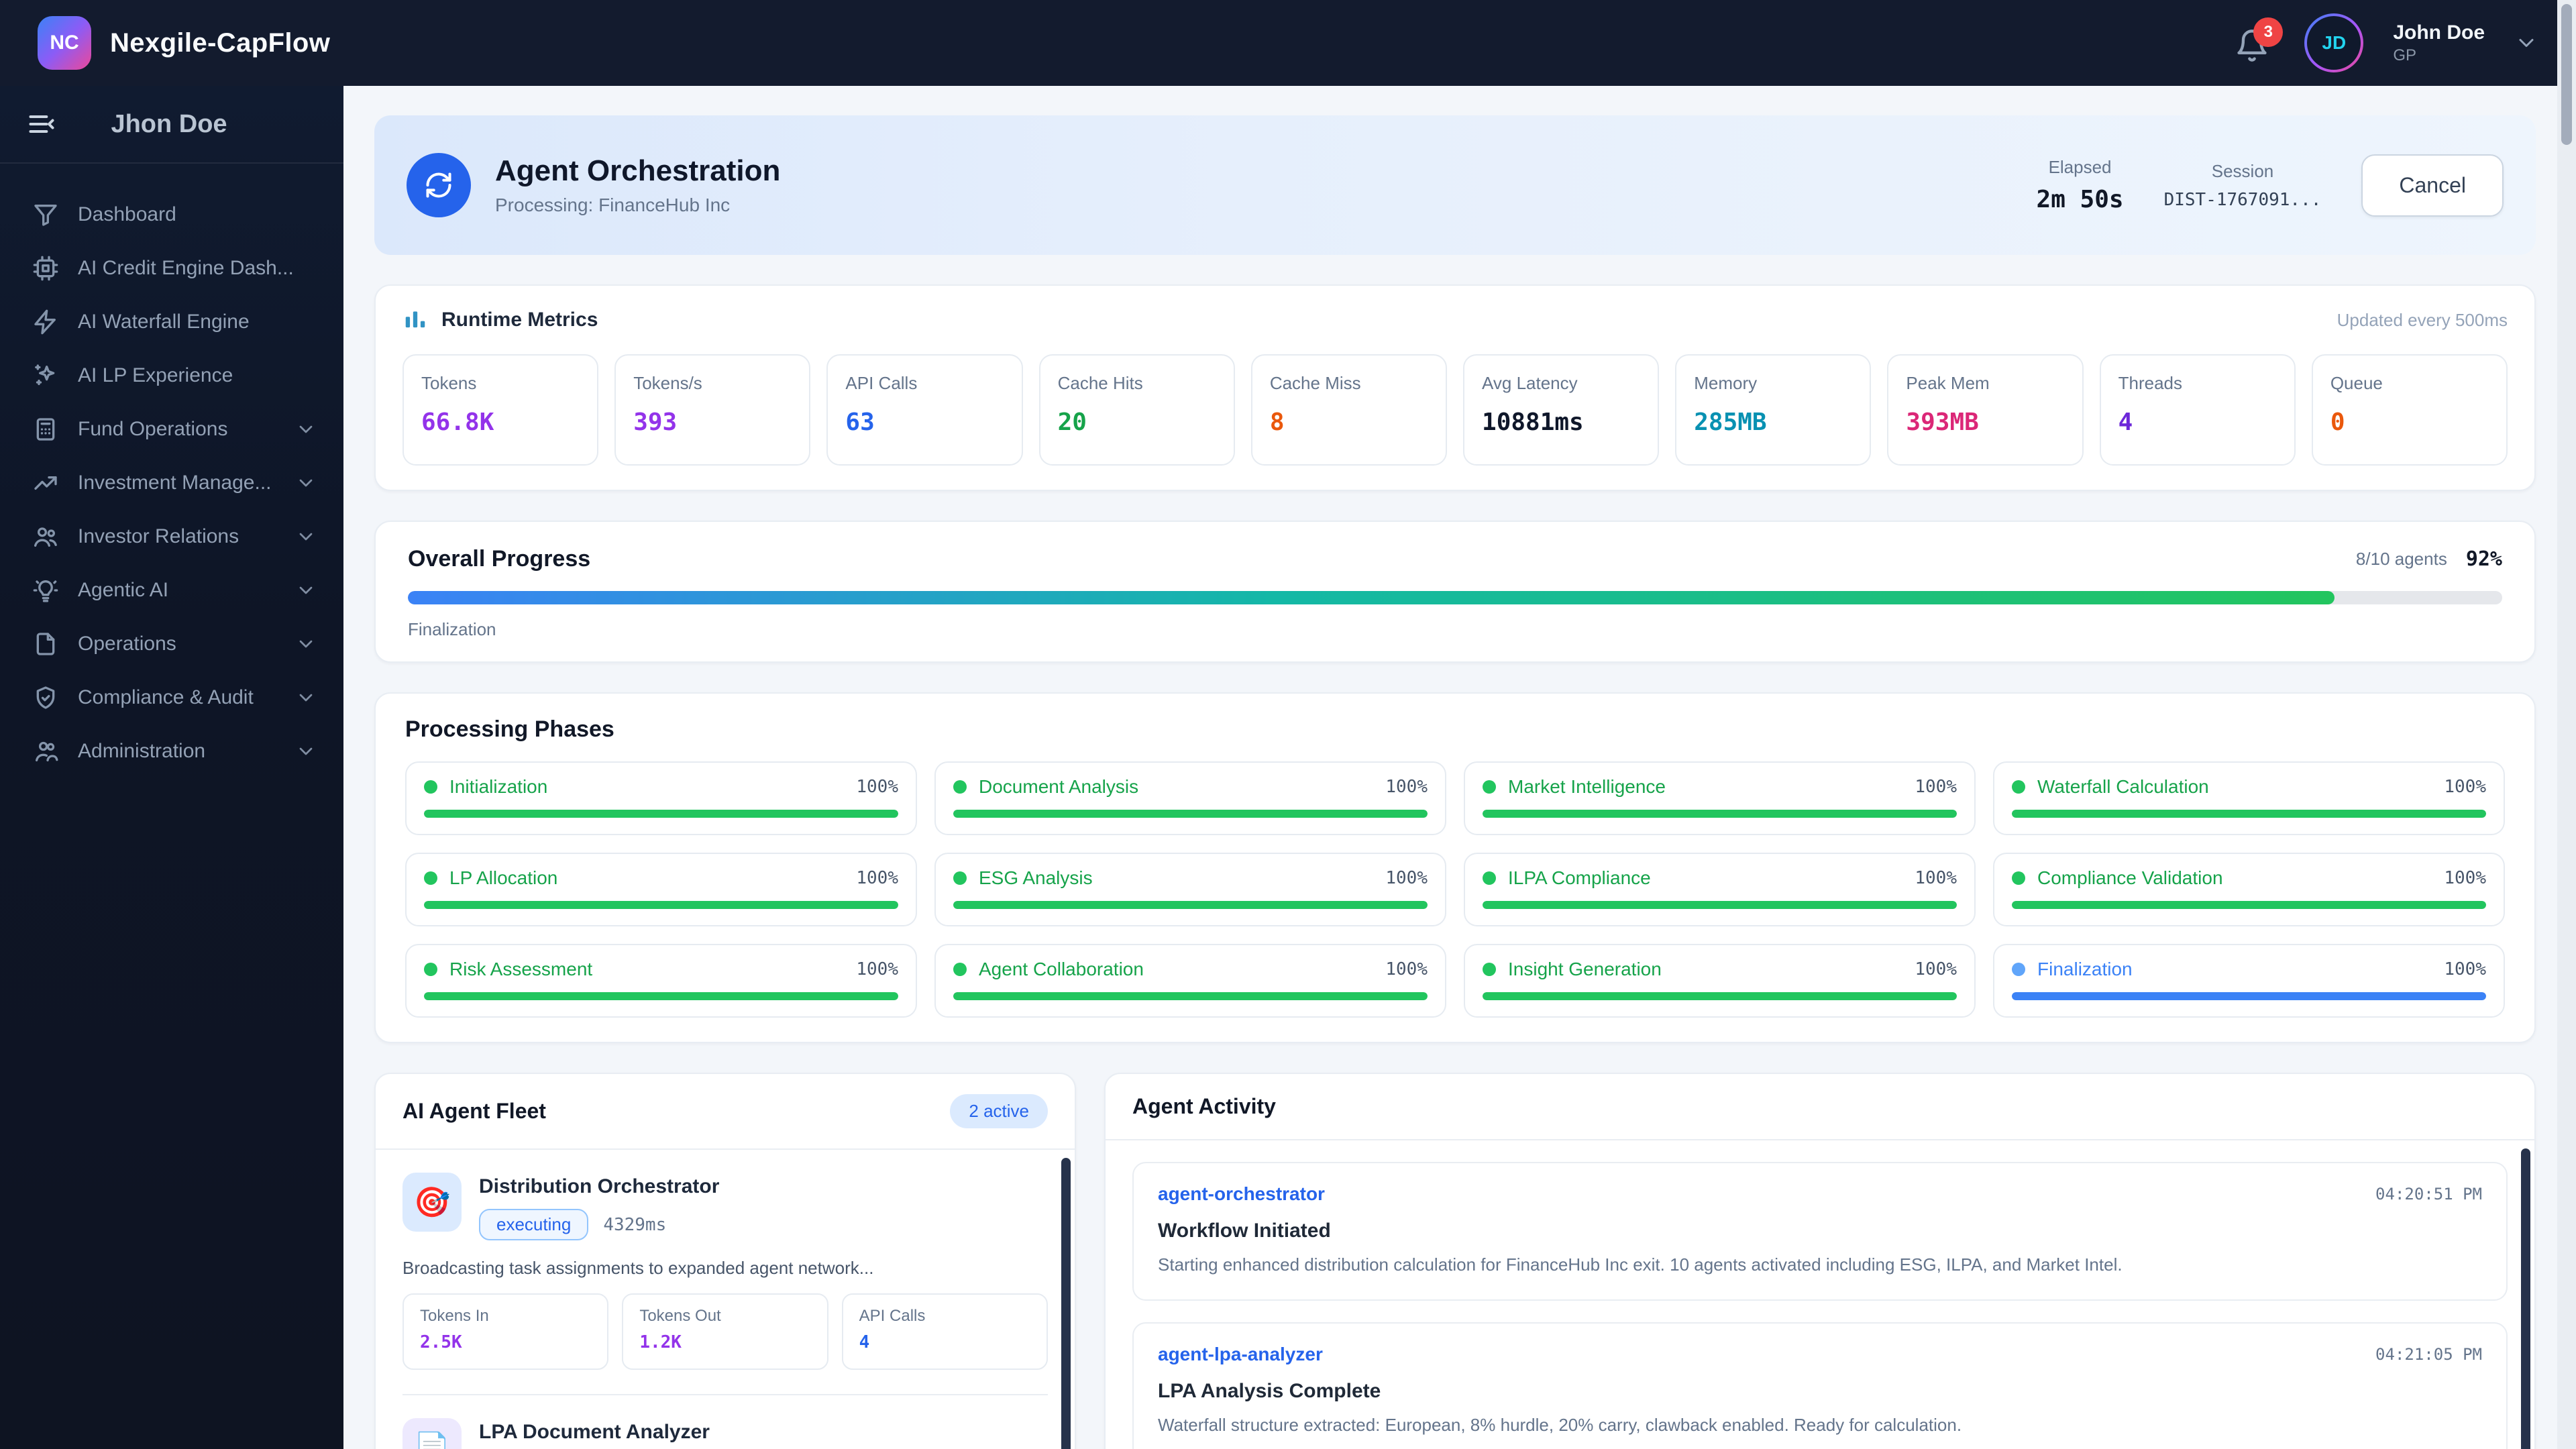  What do you see at coordinates (667, 383) in the screenshot?
I see `metric-label: Tokens/s` at bounding box center [667, 383].